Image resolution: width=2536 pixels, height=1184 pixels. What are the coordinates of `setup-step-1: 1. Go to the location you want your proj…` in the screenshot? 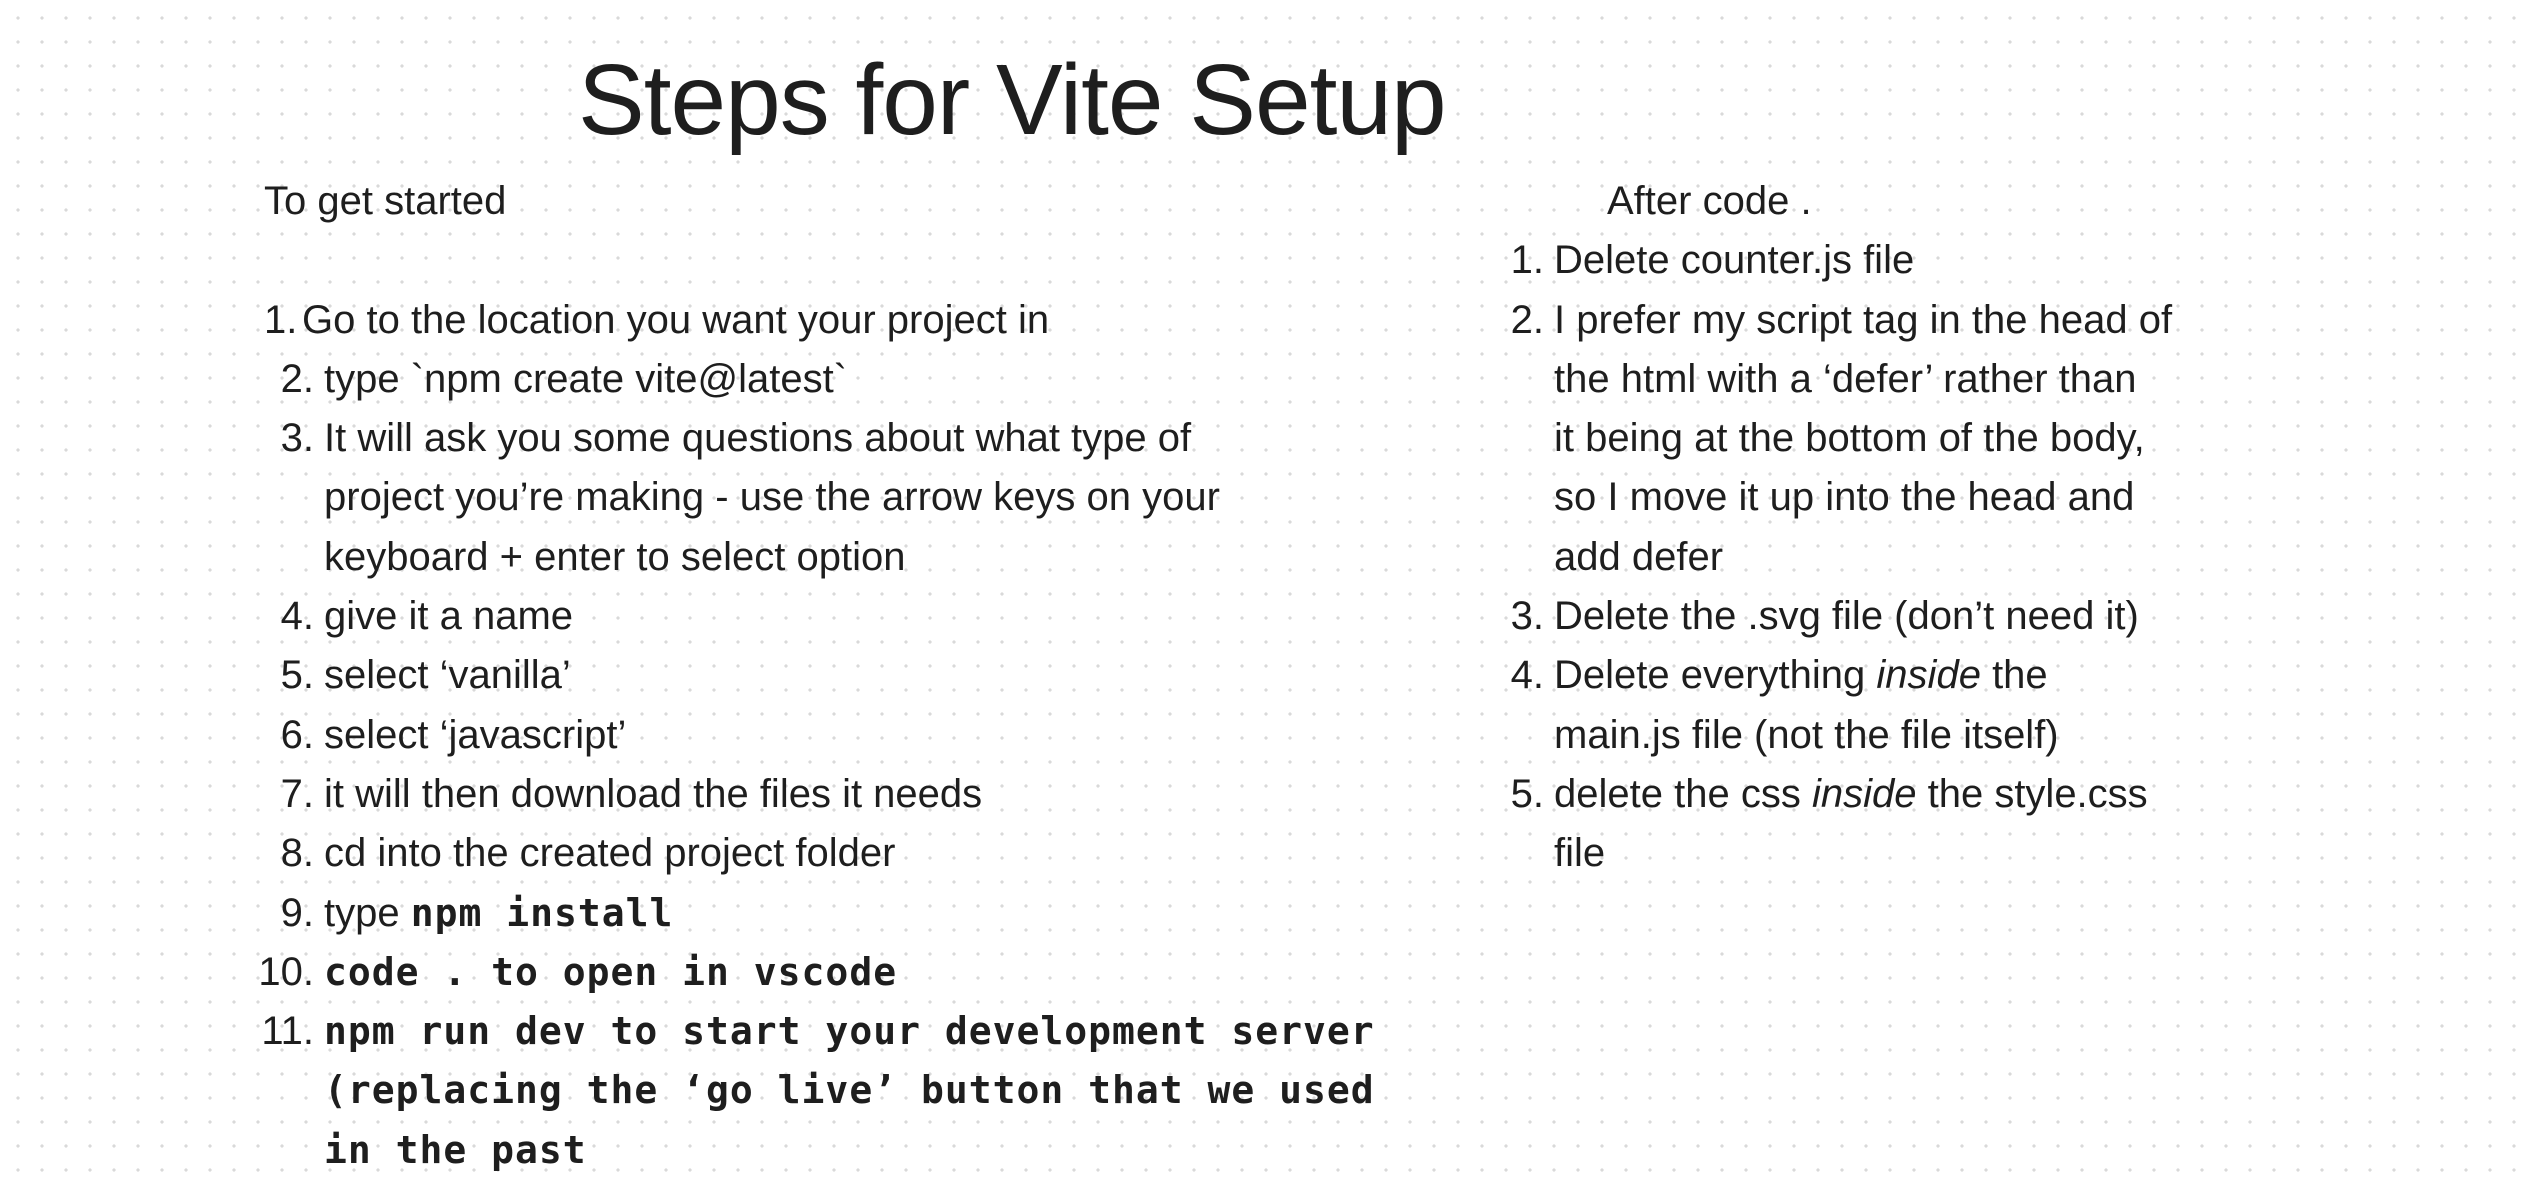 It's located at (820, 320).